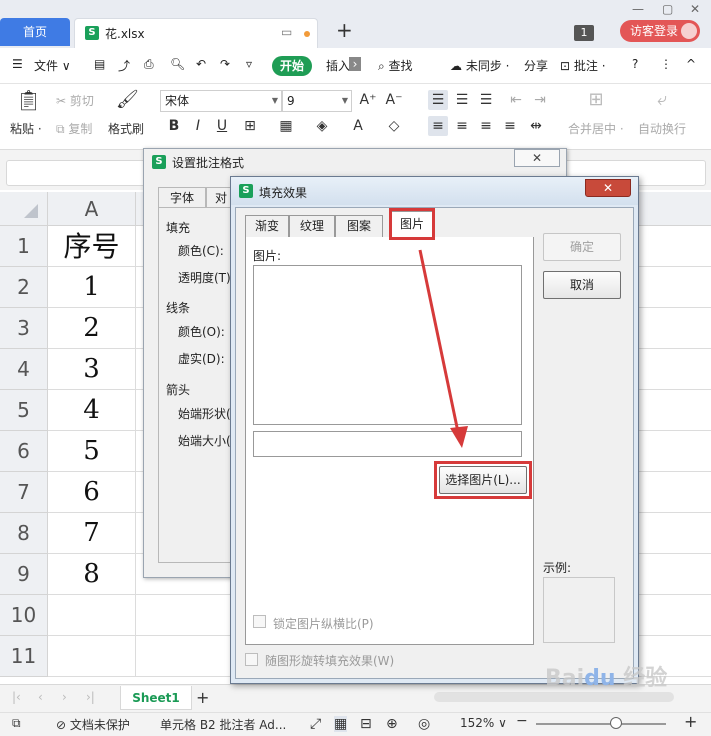 Image resolution: width=711 pixels, height=736 pixels. What do you see at coordinates (443, 348) in the screenshot?
I see `annotation-arrow-icon` at bounding box center [443, 348].